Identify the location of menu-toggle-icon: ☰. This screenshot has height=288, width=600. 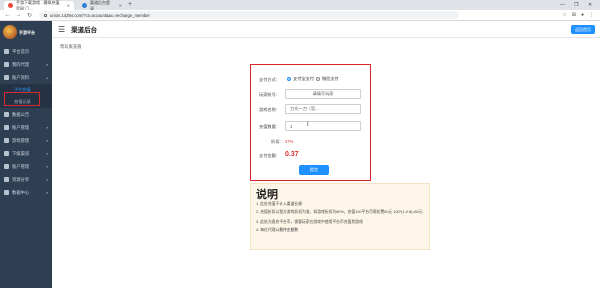
(61, 29).